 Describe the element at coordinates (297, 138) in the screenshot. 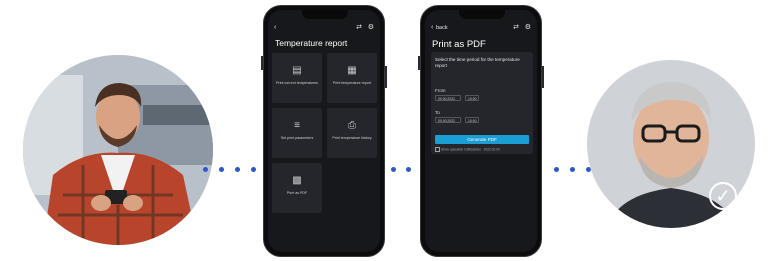

I see `tile-label: Set print parameters` at that location.